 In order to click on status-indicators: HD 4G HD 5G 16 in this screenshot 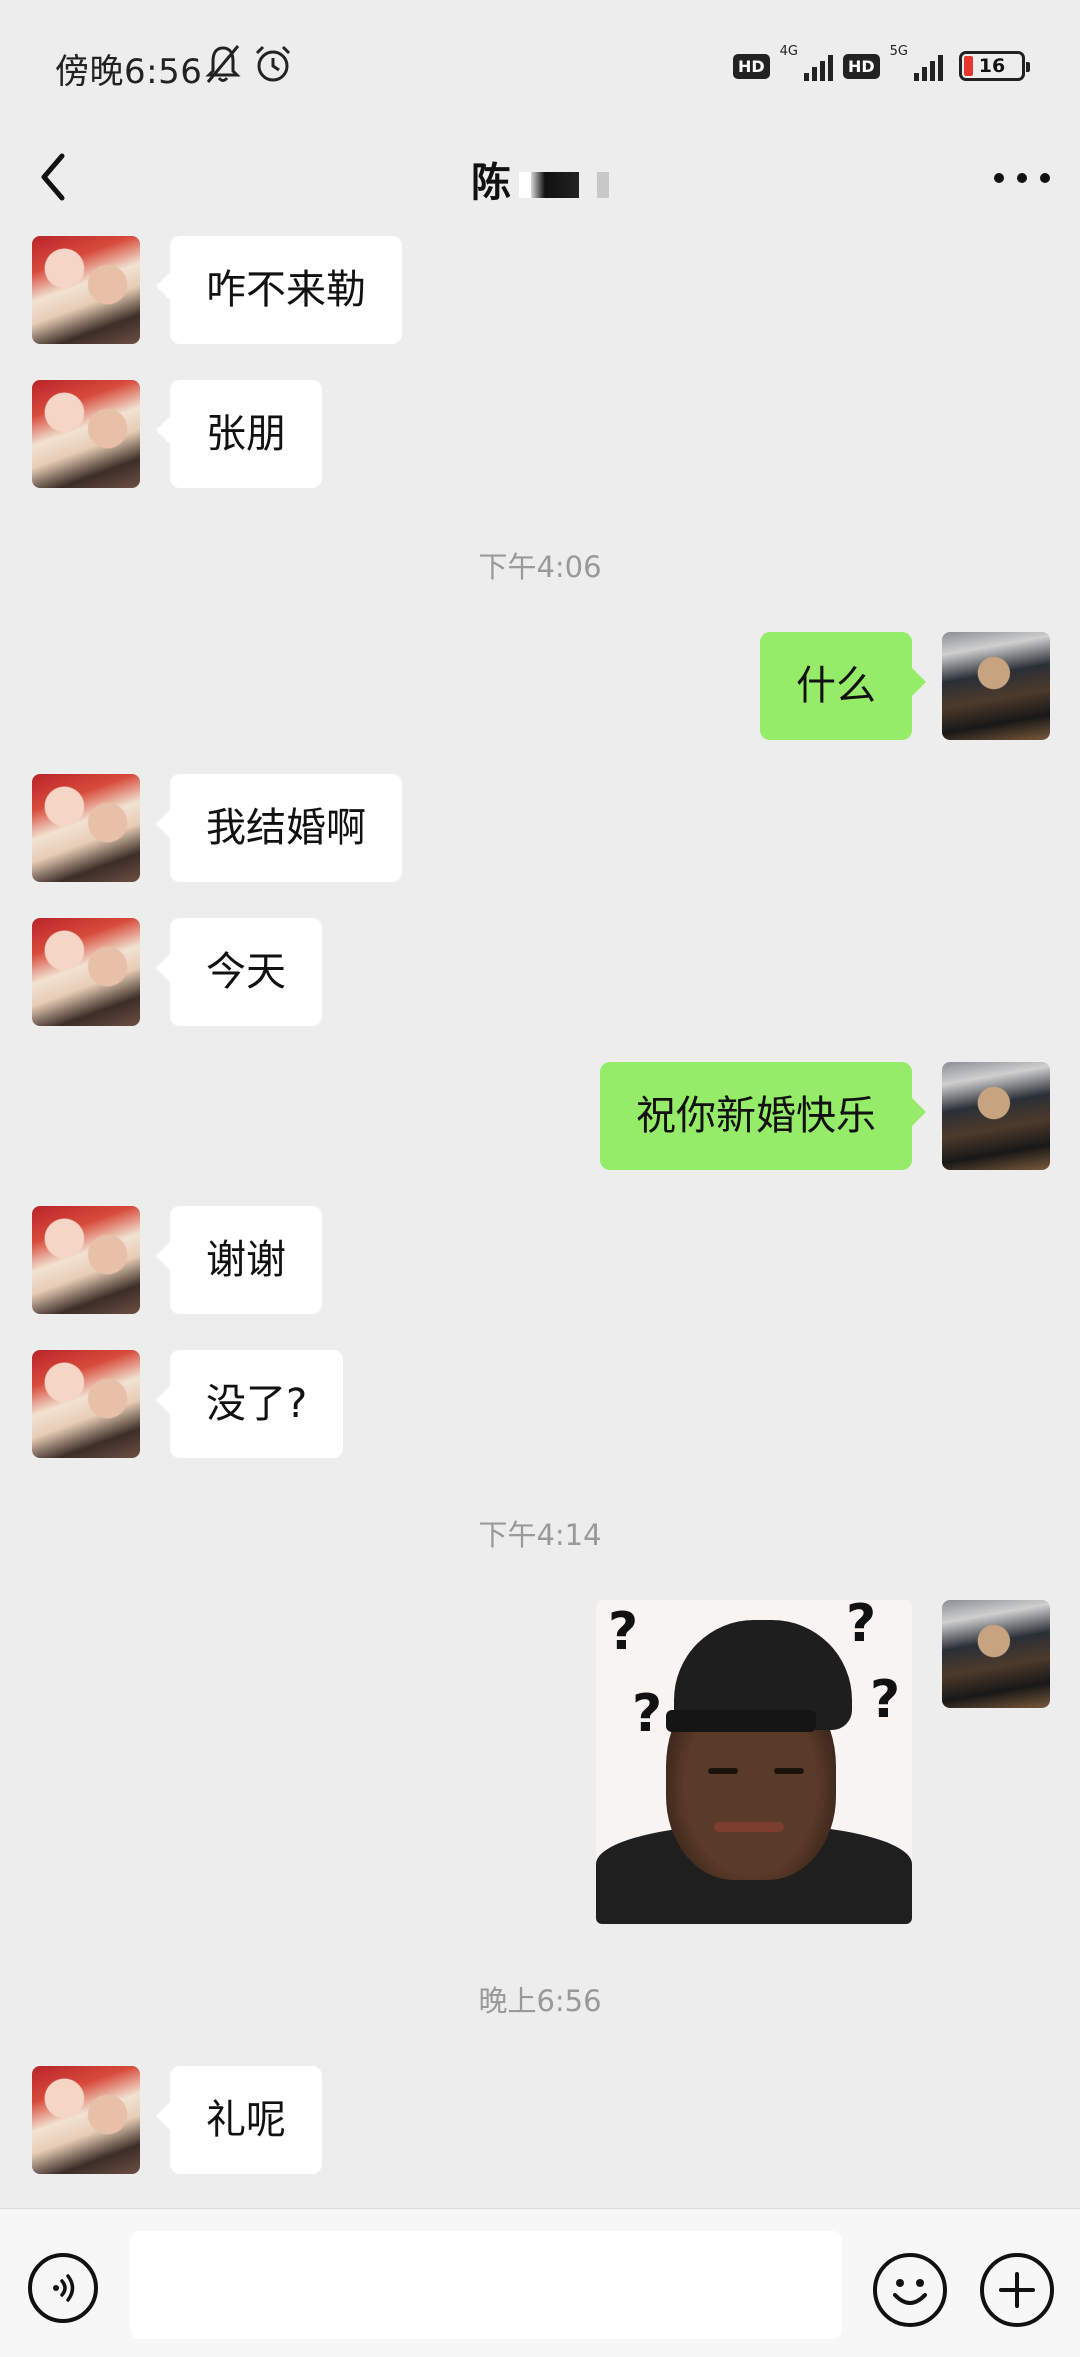, I will do `click(881, 64)`.